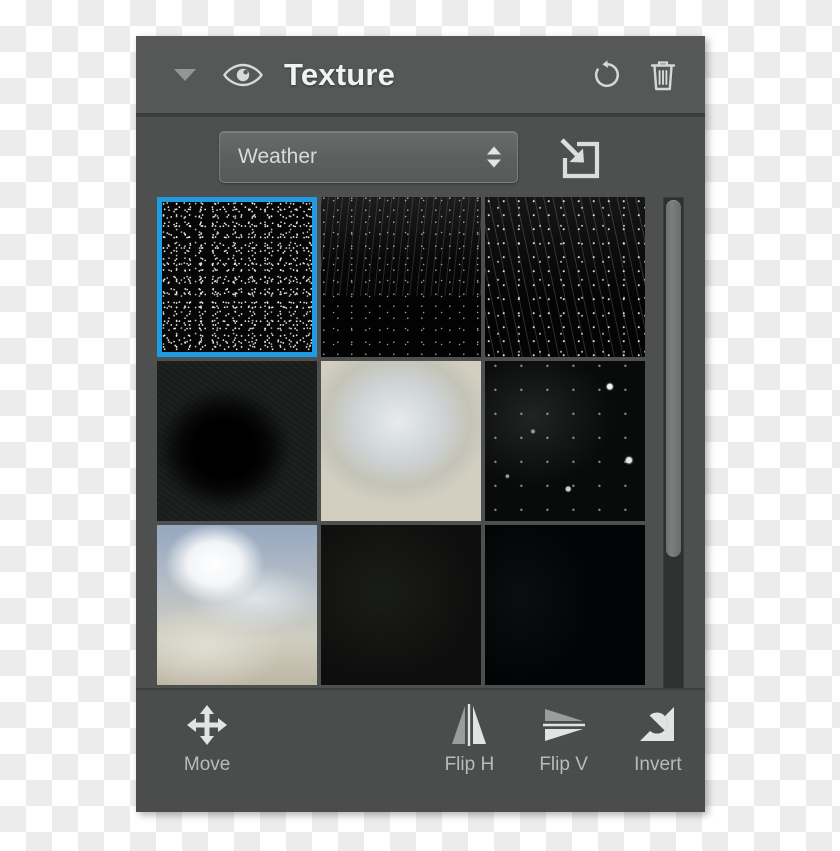 This screenshot has width=840, height=851. I want to click on trash-icon, so click(663, 75).